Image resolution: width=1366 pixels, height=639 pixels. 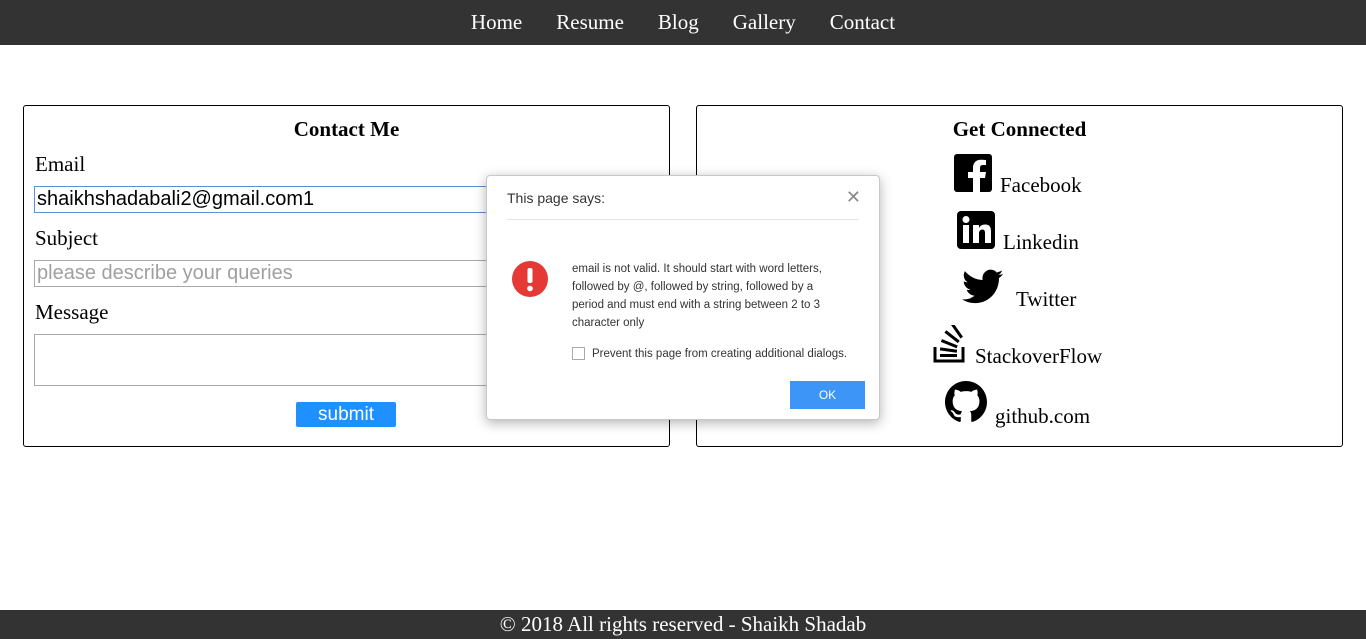 What do you see at coordinates (556, 198) in the screenshot?
I see `dialog-title: This page says:` at bounding box center [556, 198].